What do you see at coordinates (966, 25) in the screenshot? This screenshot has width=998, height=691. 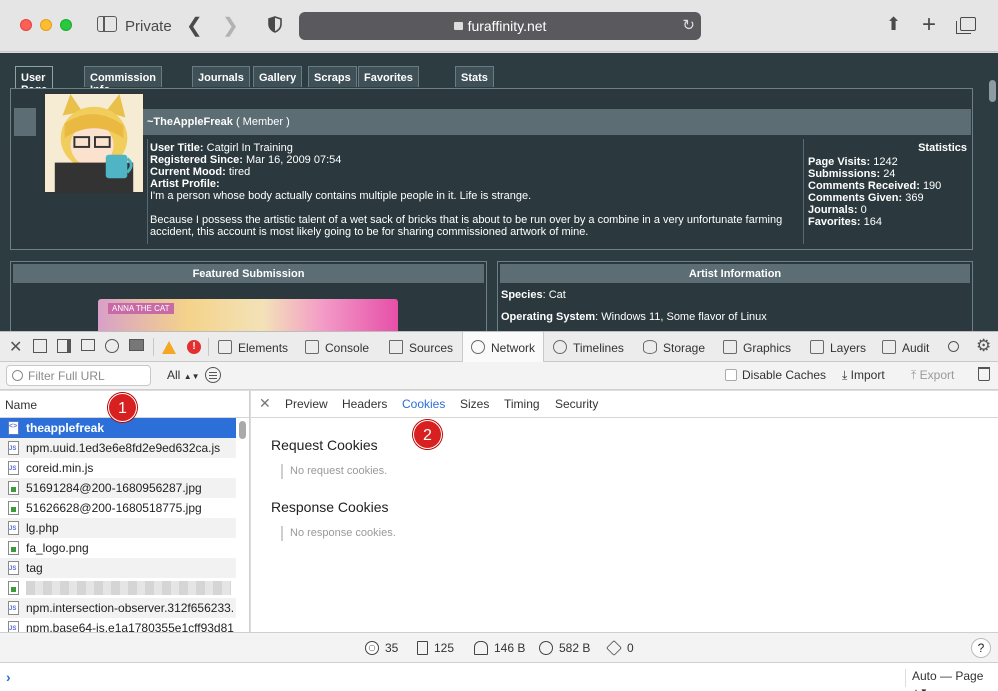 I see `tab-overview-icon` at bounding box center [966, 25].